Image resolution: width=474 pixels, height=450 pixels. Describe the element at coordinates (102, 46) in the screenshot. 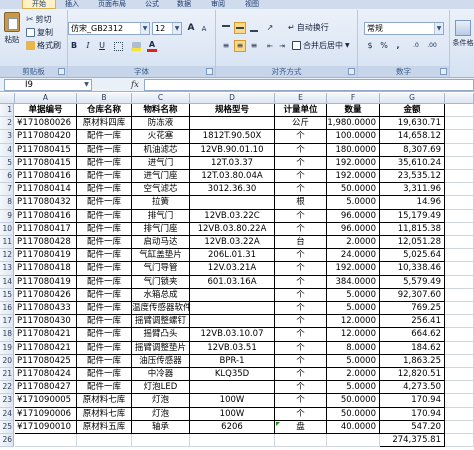

I see `underline-button: U` at that location.